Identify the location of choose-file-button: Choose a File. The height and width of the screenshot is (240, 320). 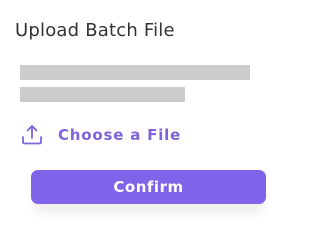
(100, 135).